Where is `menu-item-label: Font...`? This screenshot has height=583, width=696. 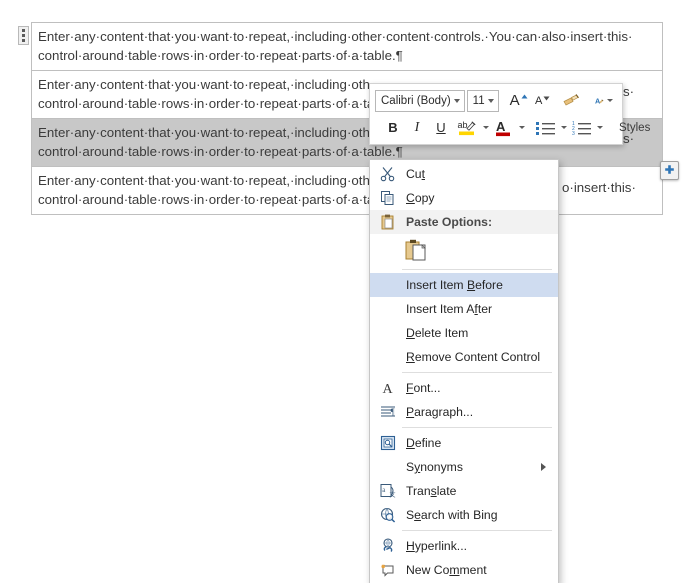
menu-item-label: Font... is located at coordinates (423, 388).